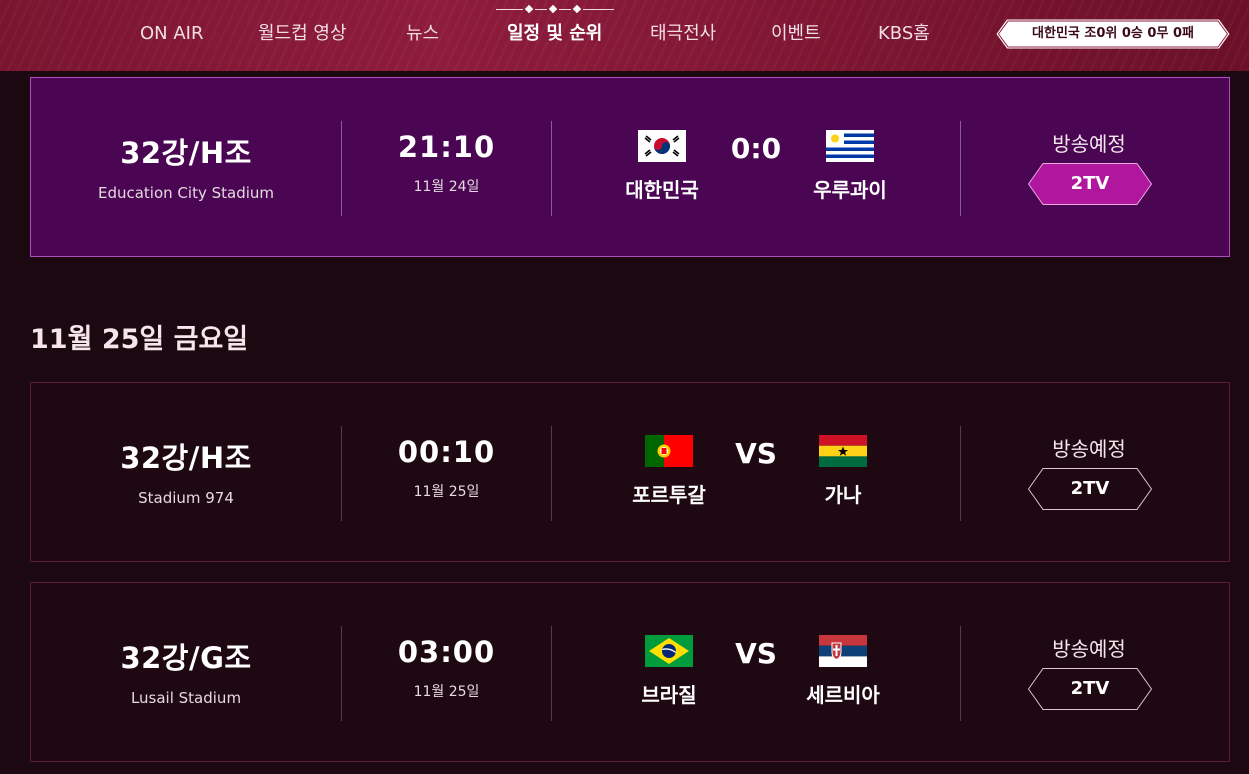  What do you see at coordinates (669, 651) in the screenshot?
I see `brazil-flag-icon` at bounding box center [669, 651].